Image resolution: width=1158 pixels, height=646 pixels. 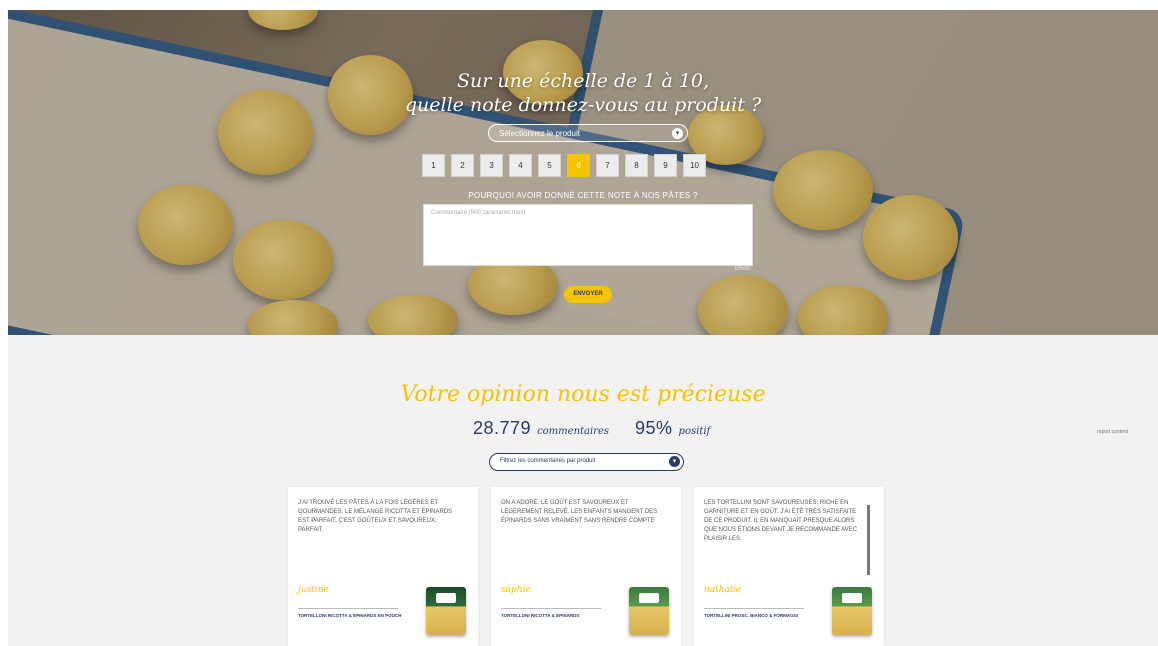 I want to click on positive-percent: 95%, so click(x=654, y=428).